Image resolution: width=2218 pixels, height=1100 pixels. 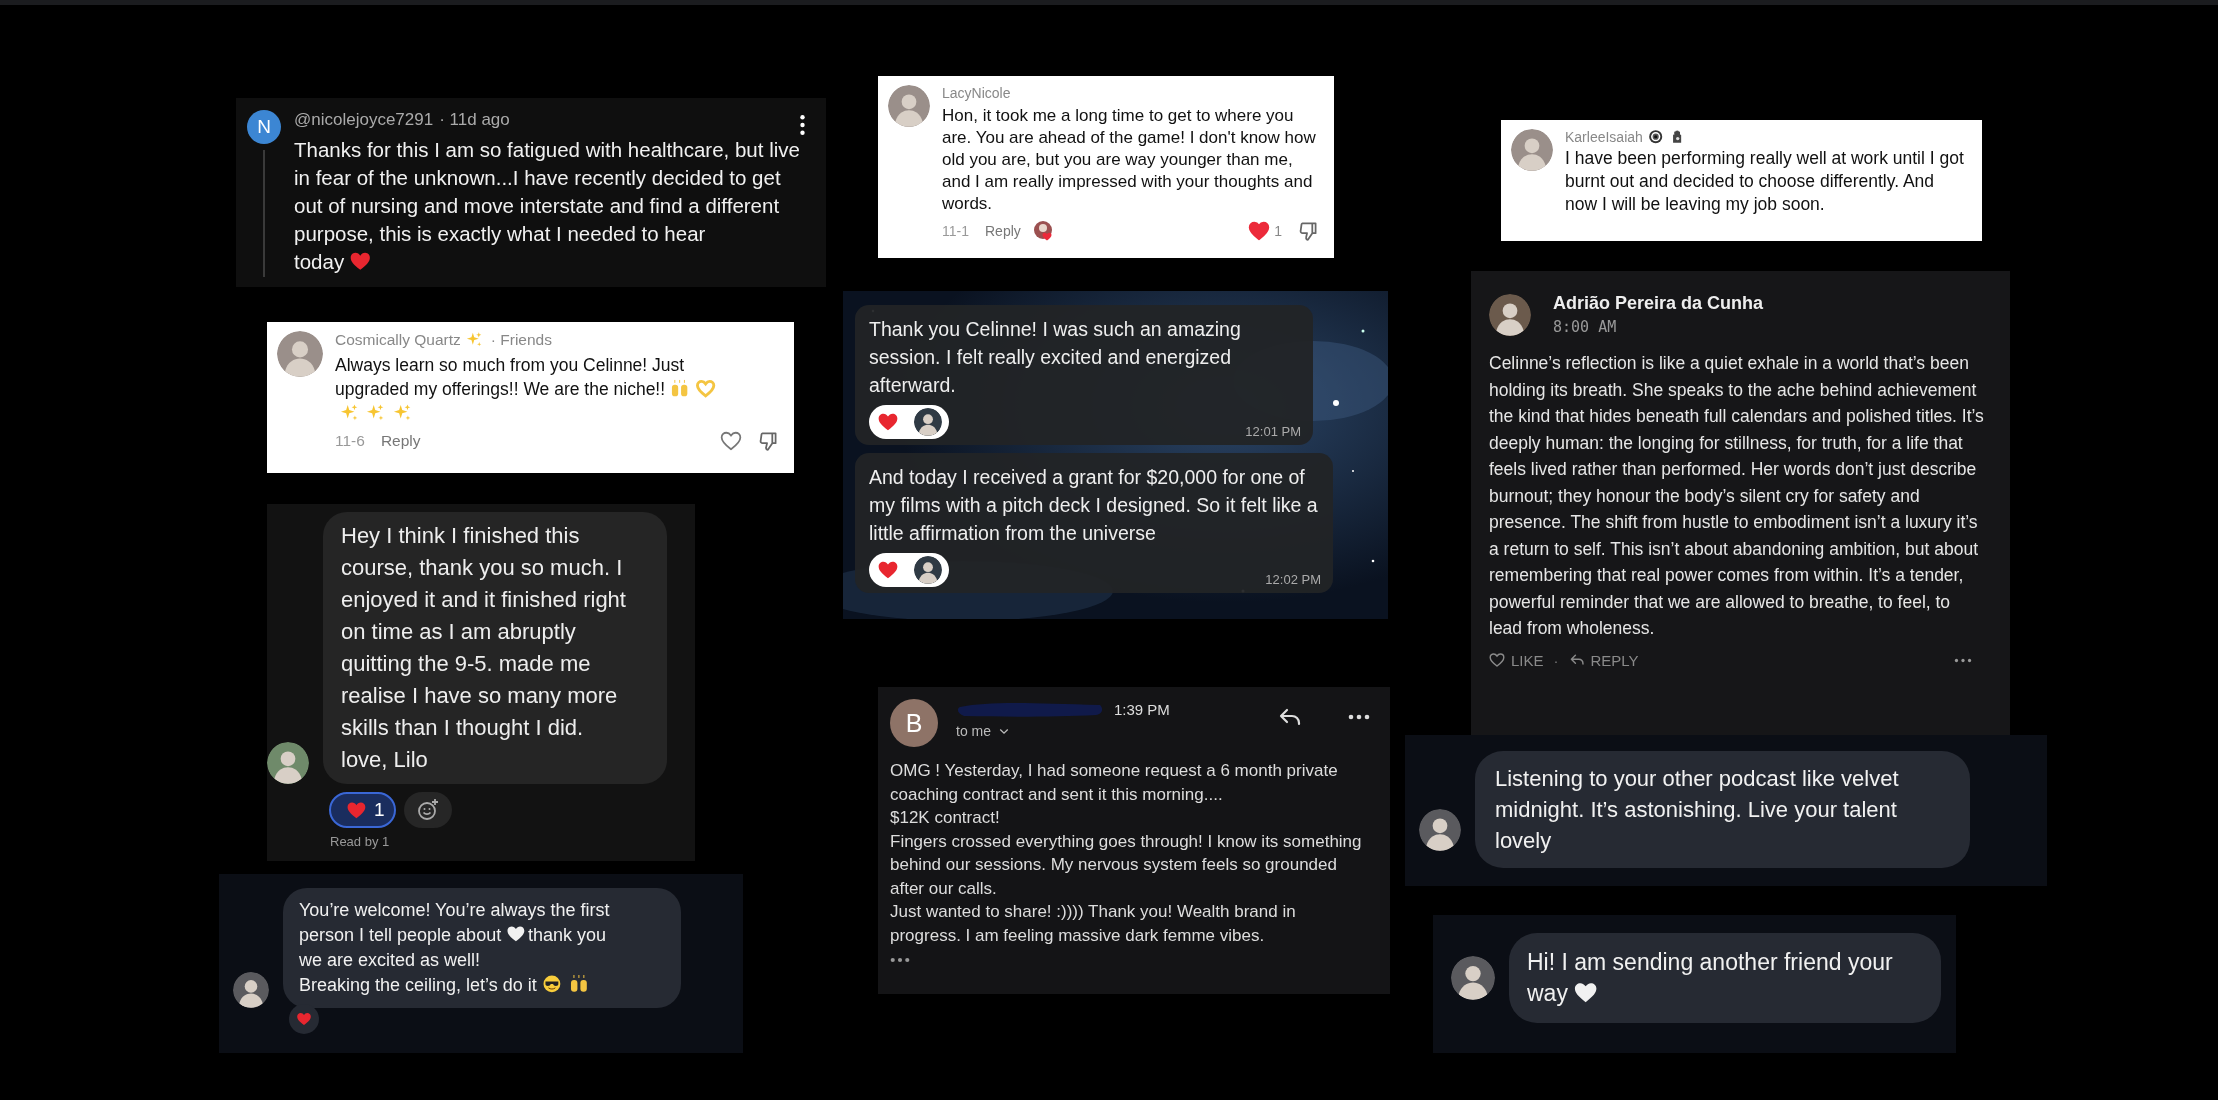 What do you see at coordinates (1603, 660) in the screenshot?
I see `reply-button: REPLY` at bounding box center [1603, 660].